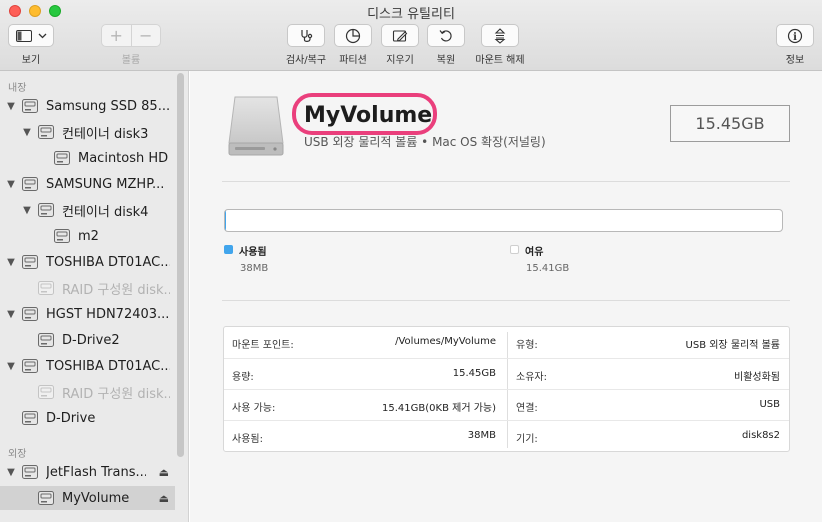 The image size is (822, 522). What do you see at coordinates (253, 252) in the screenshot?
I see `used-legend-title: 사용됨` at bounding box center [253, 252].